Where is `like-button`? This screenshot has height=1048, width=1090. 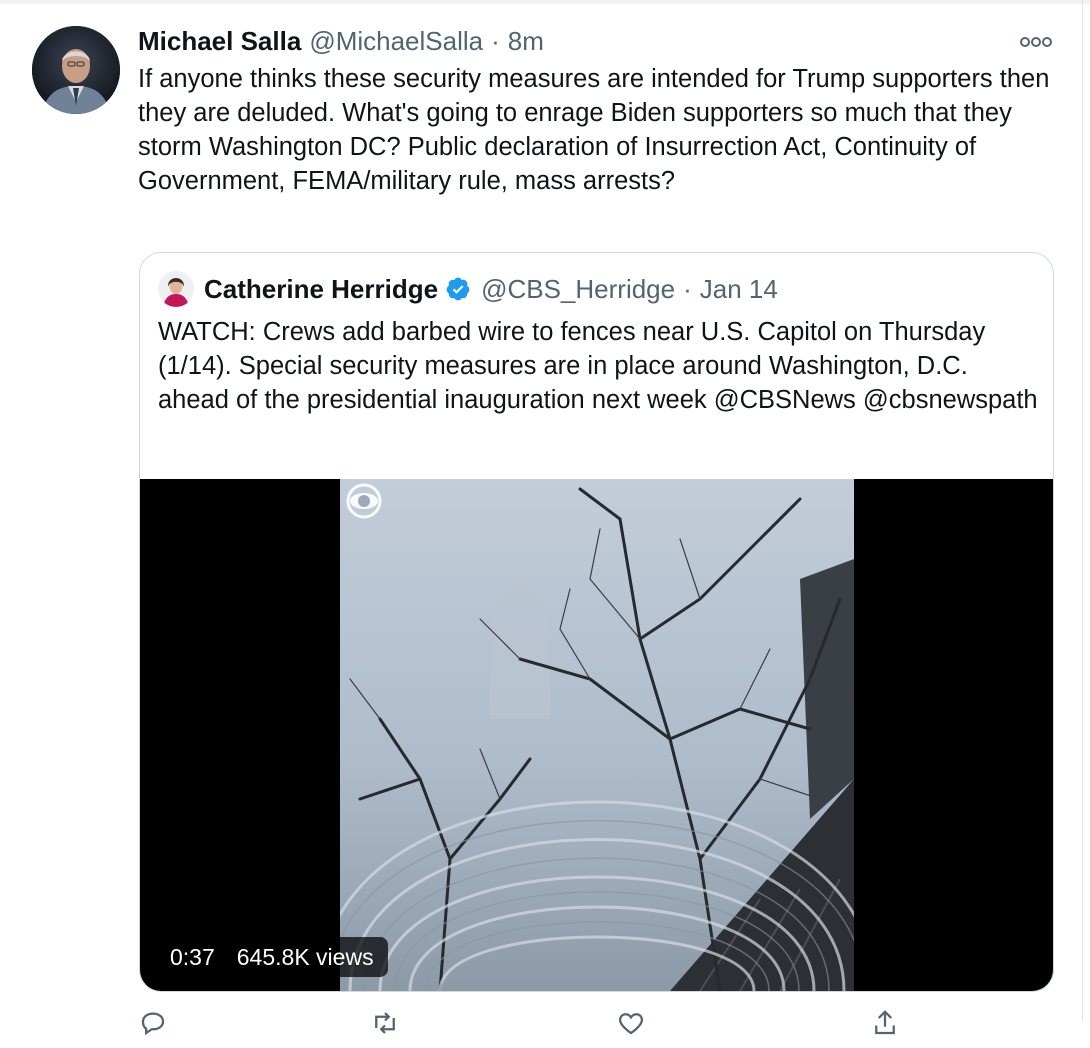
like-button is located at coordinates (631, 1023).